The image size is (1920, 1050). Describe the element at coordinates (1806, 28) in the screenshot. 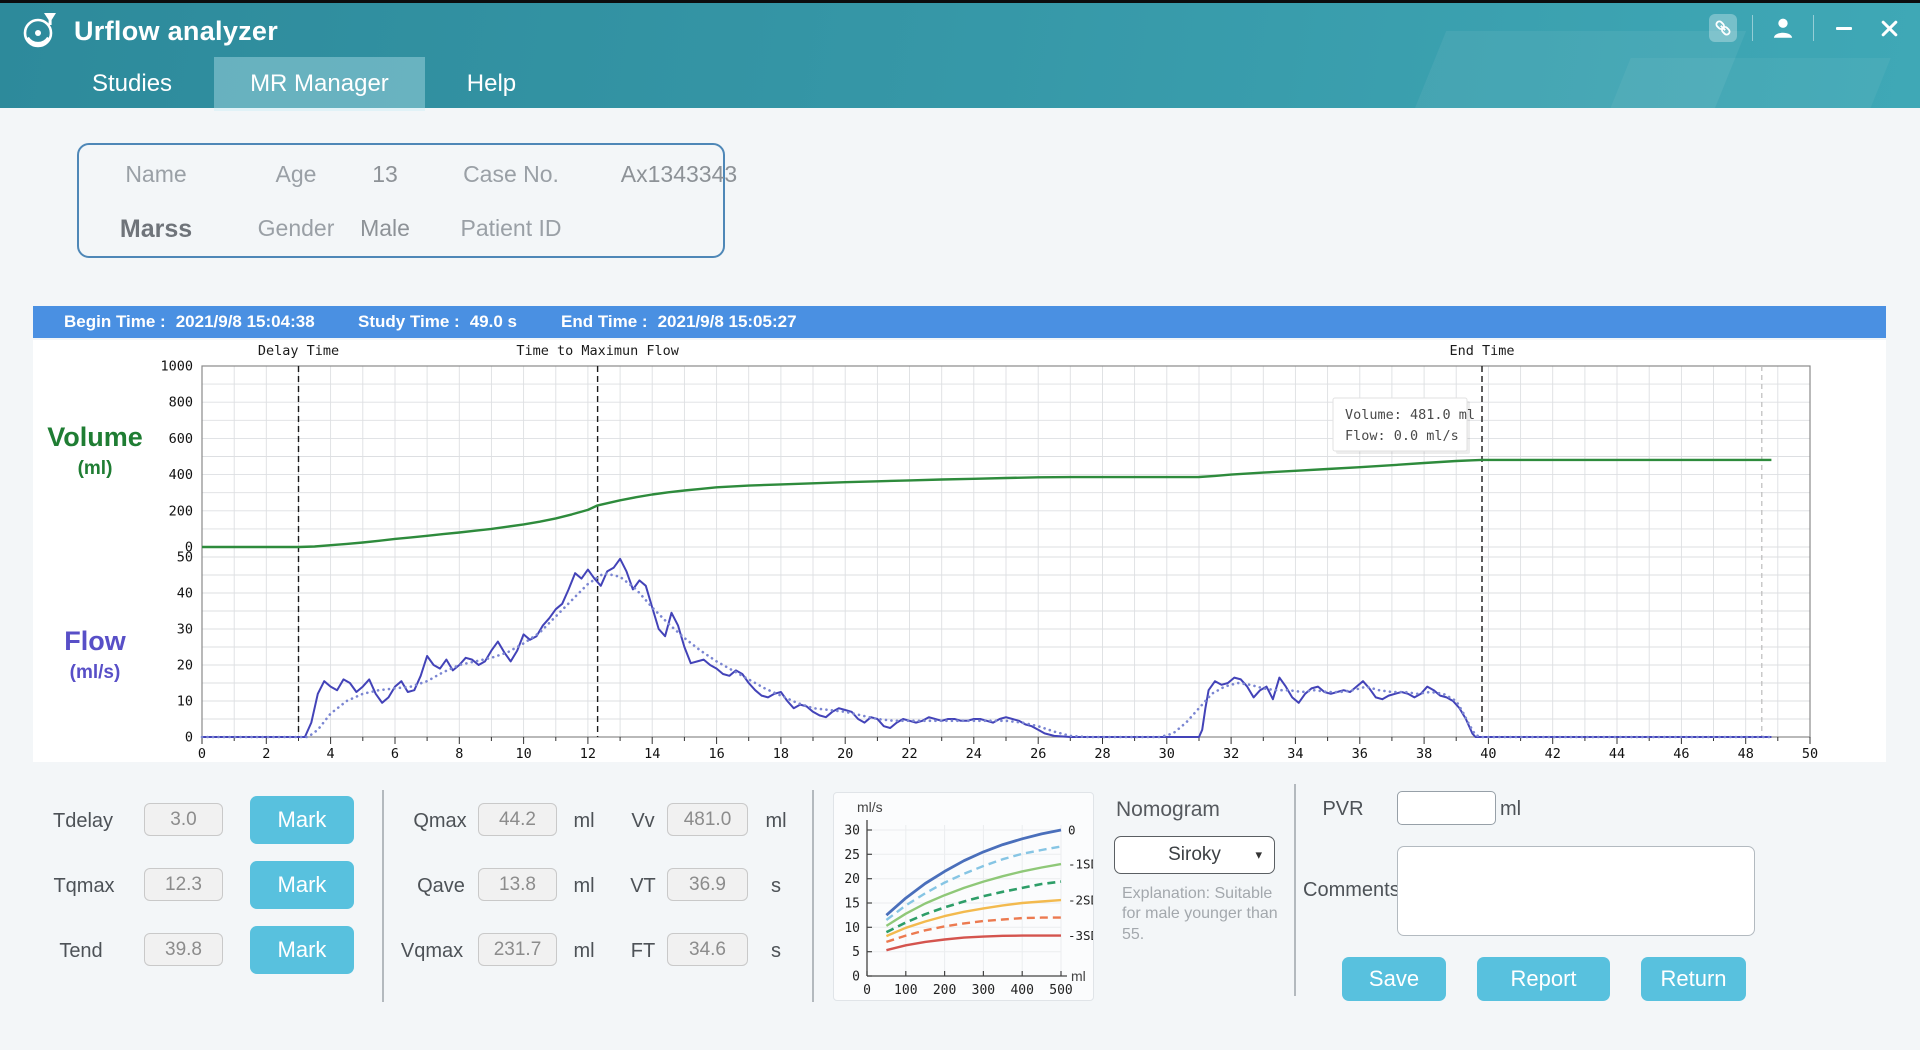

I see `window-controls` at that location.